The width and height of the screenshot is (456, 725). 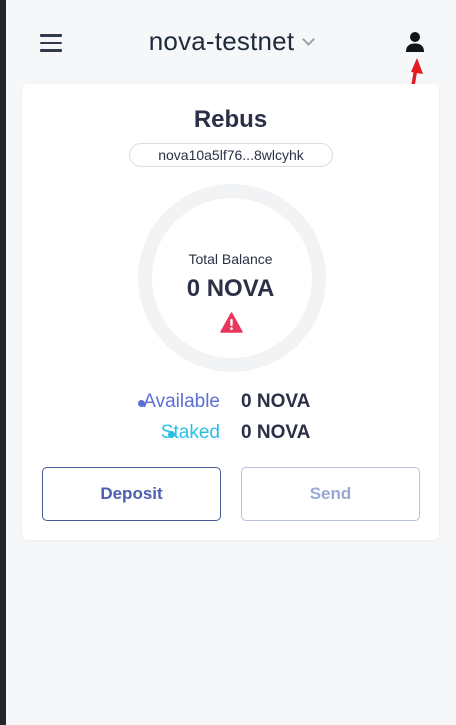 I want to click on available-row: Available 0 NOVA, so click(x=230, y=402).